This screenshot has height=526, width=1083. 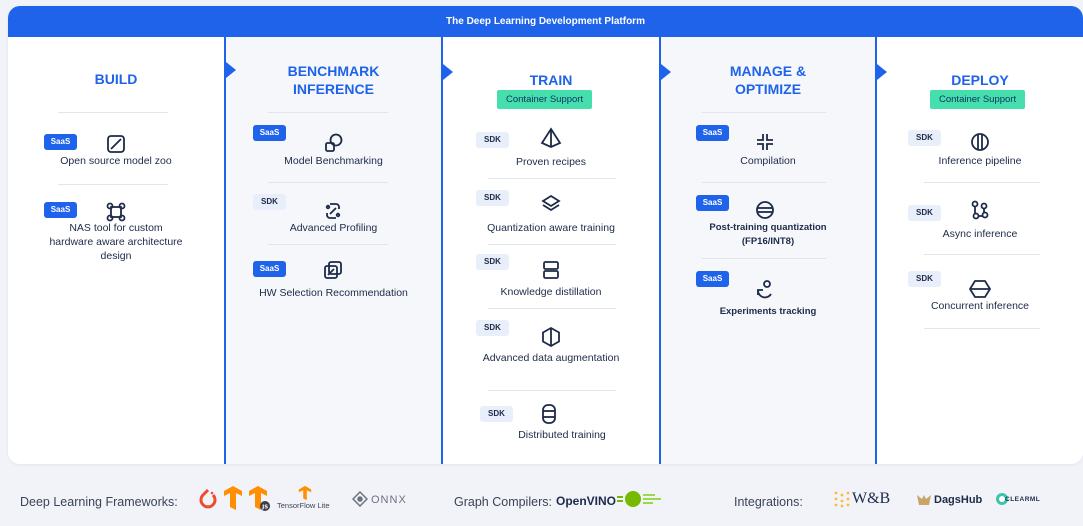 What do you see at coordinates (1023, 499) in the screenshot?
I see `clearml-text: CLEARML` at bounding box center [1023, 499].